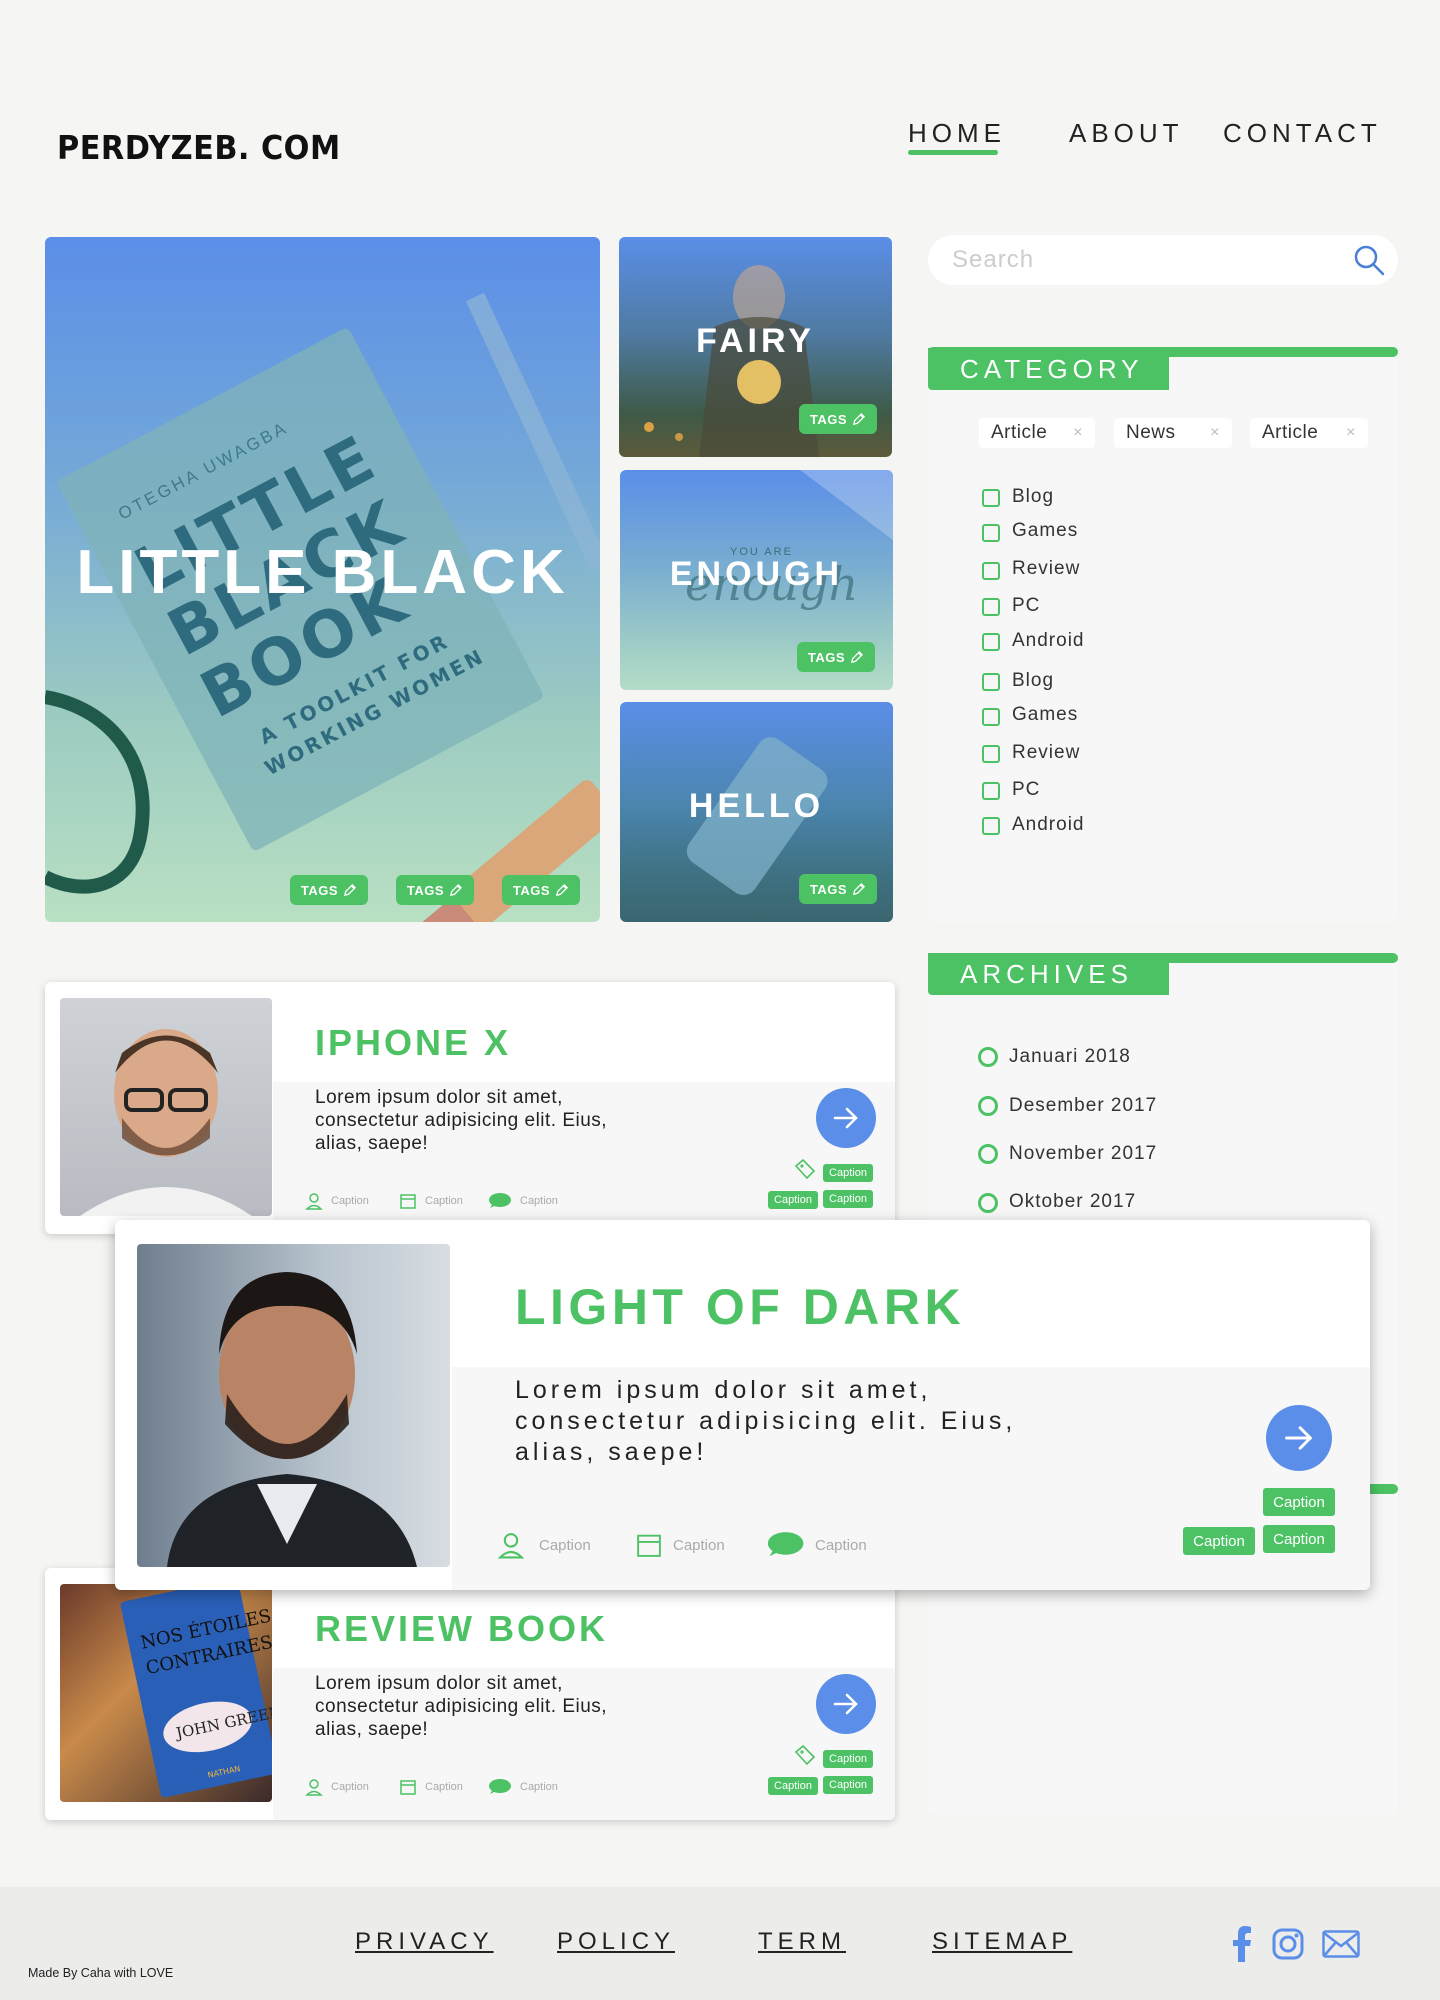  I want to click on search-input, so click(1142, 260).